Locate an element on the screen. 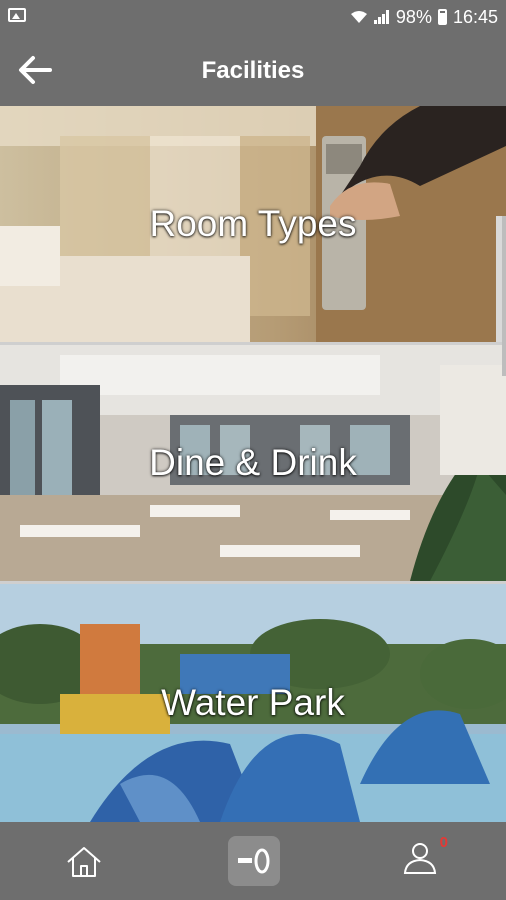 Image resolution: width=506 pixels, height=900 pixels. nav-profile-button: 0 is located at coordinates (425, 859).